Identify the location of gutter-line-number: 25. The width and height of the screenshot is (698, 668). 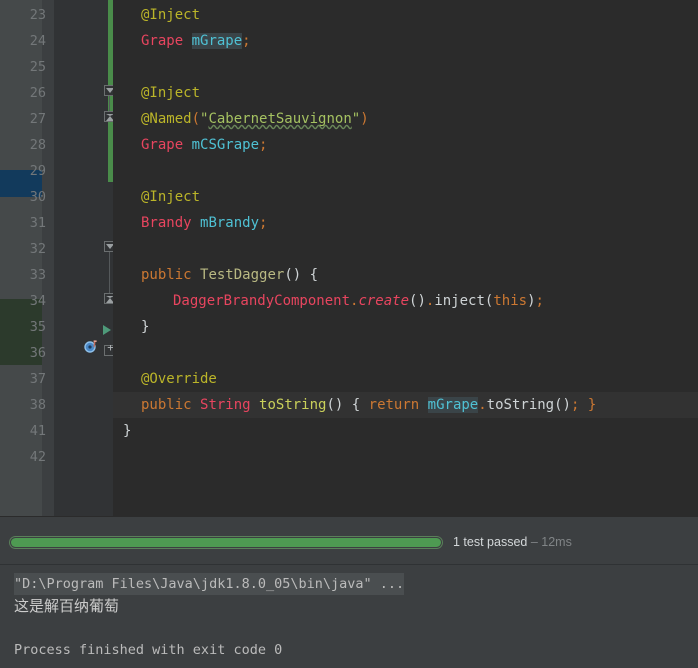
(37, 67).